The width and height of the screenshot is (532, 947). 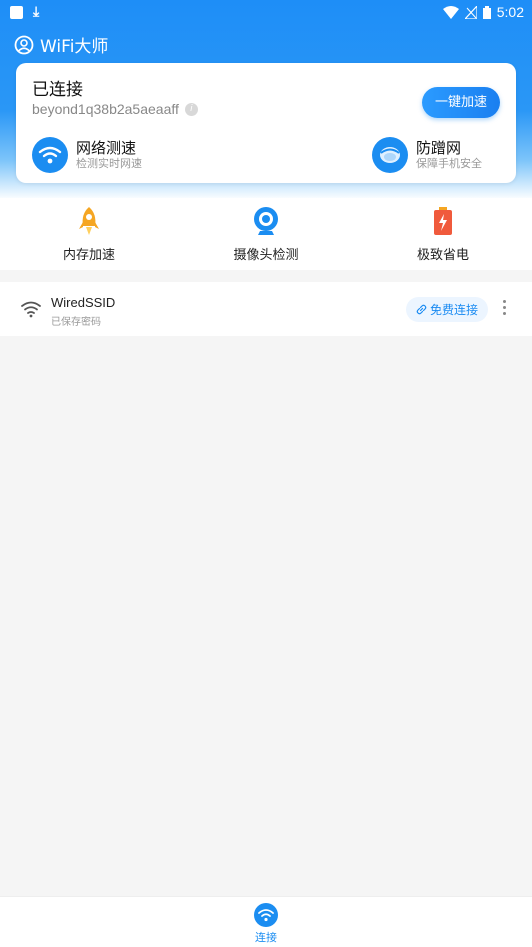 What do you see at coordinates (76, 322) in the screenshot?
I see `wifi-subtitle: 已保存密码` at bounding box center [76, 322].